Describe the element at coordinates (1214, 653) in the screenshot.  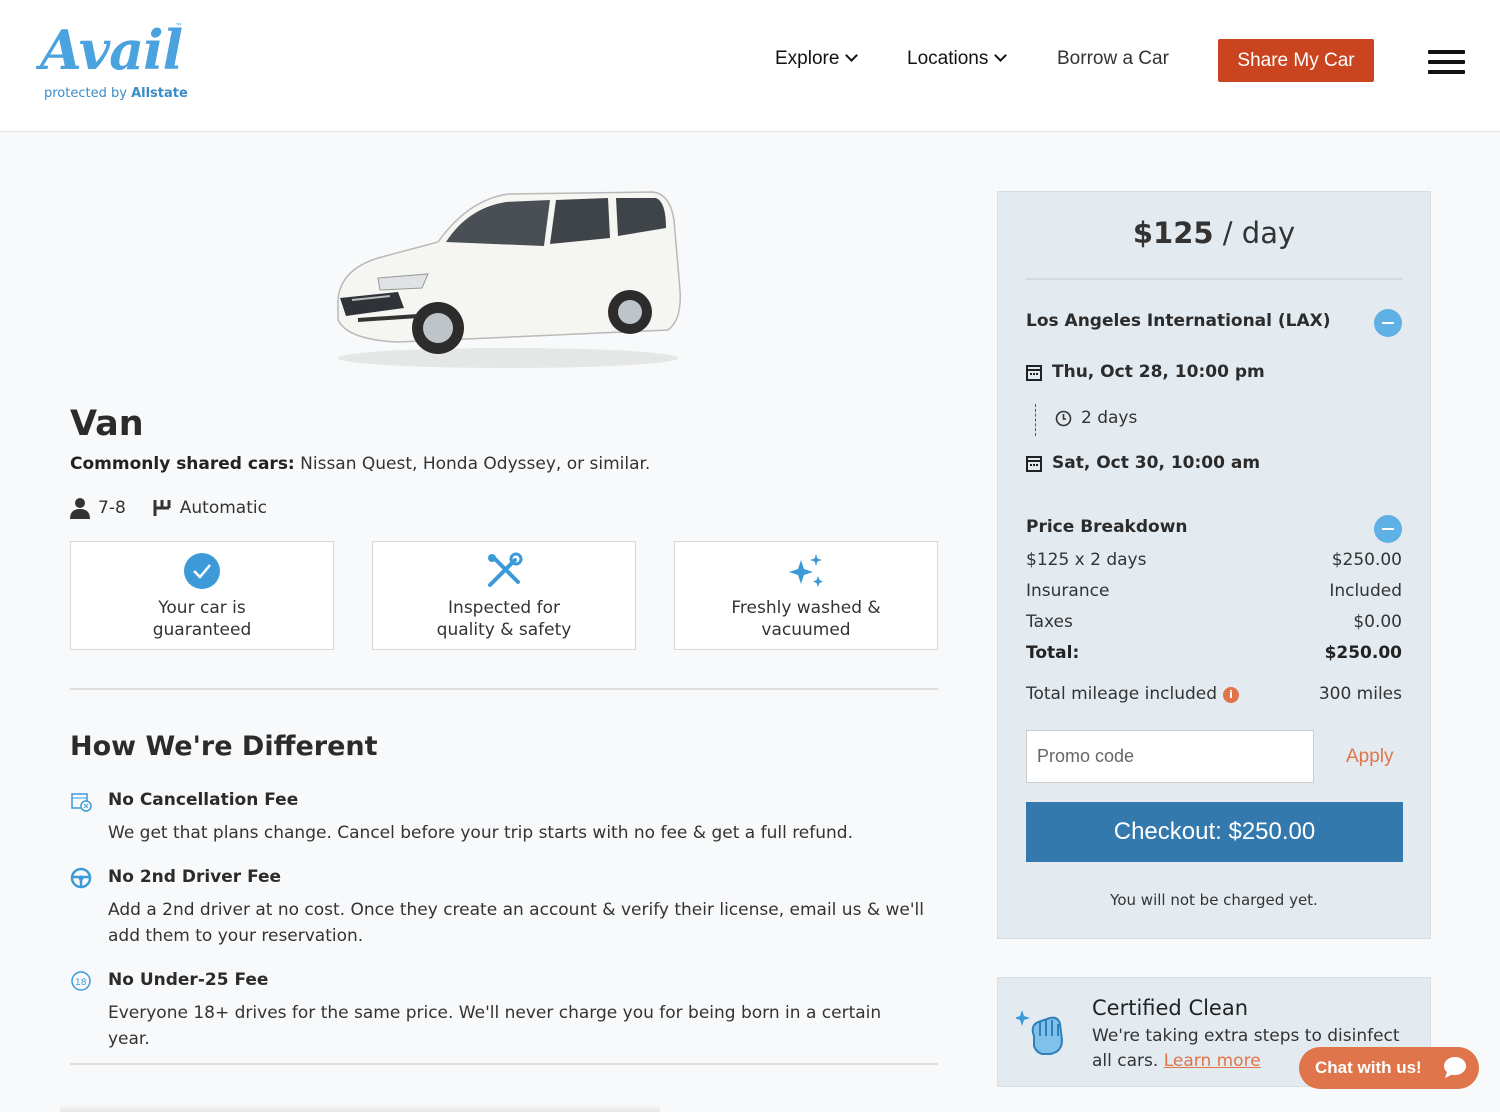
I see `total-row: Total: $250.00` at that location.